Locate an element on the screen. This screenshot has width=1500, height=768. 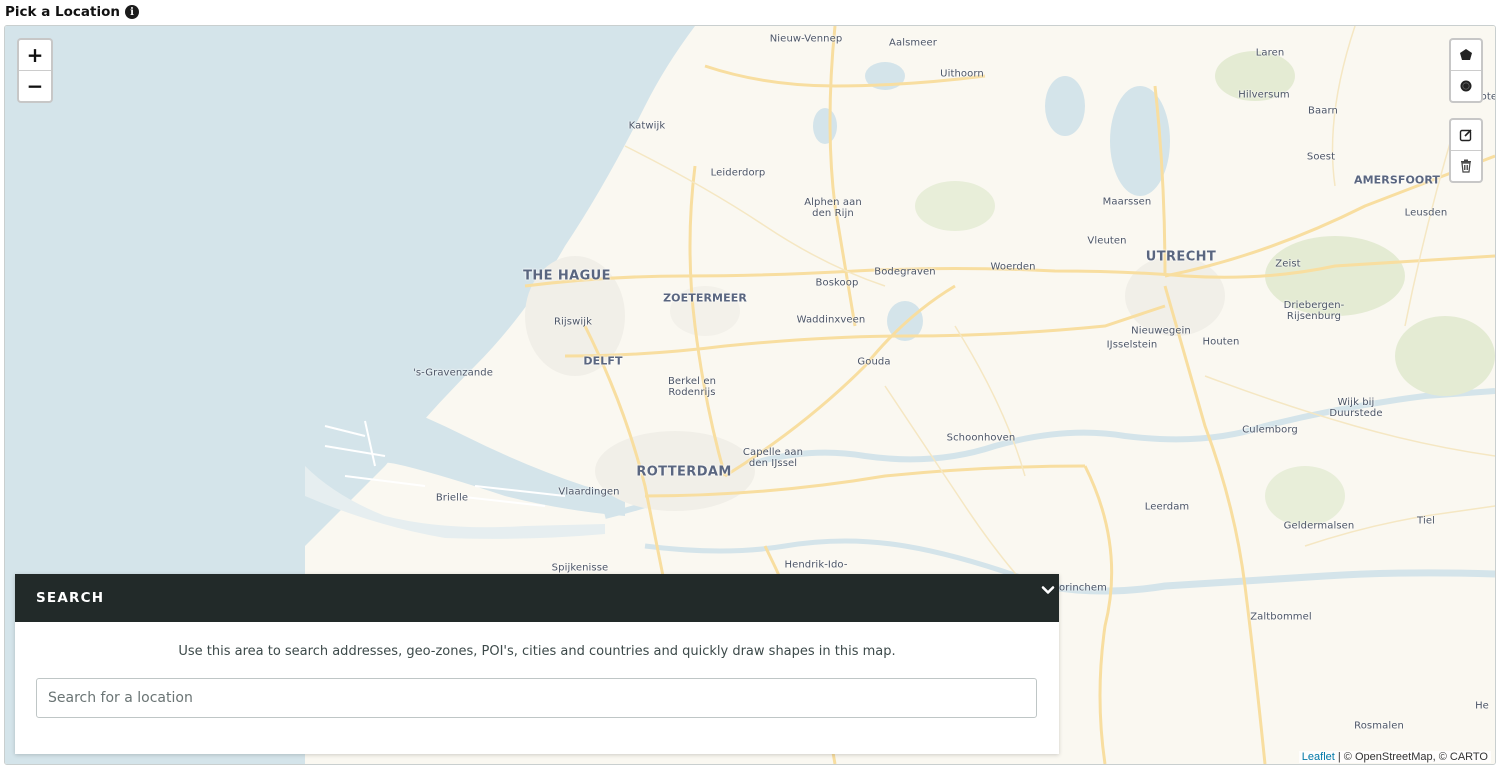
edit-layers-button is located at coordinates (1466, 135).